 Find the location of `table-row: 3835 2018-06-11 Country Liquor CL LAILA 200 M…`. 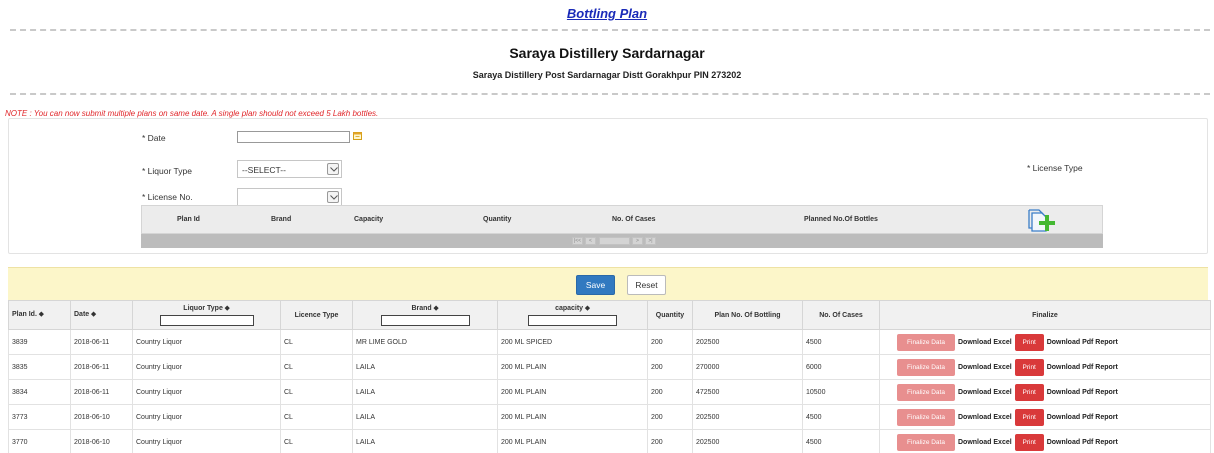

table-row: 3835 2018-06-11 Country Liquor CL LAILA 200 M… is located at coordinates (609, 367).